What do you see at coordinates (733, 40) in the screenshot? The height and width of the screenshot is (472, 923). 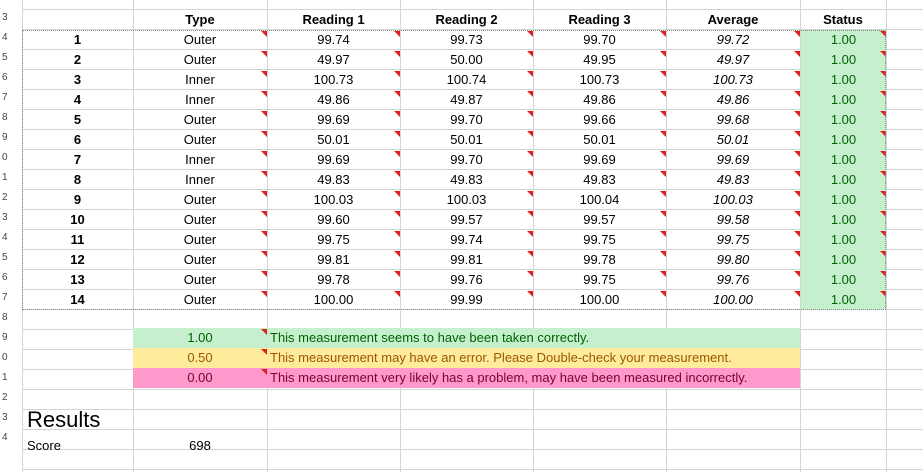 I see `average-cell: 99.72` at bounding box center [733, 40].